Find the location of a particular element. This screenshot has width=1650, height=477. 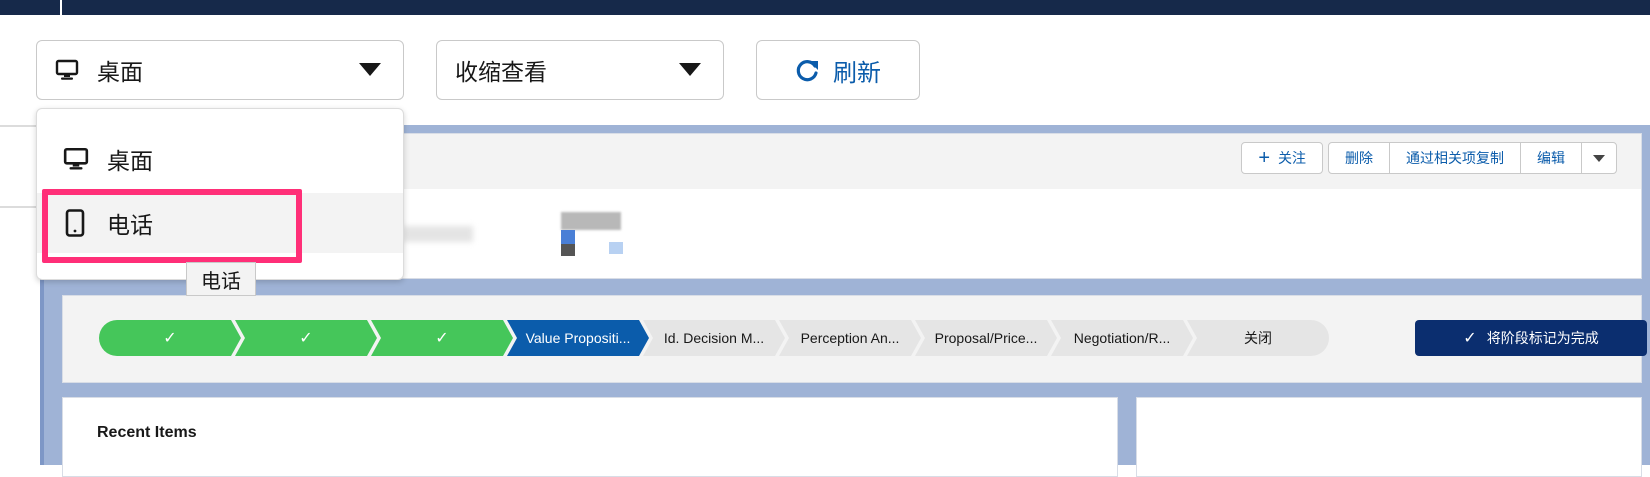

record-action-buttons: + 关注 删除 通过相关项复制 编辑 is located at coordinates (1429, 158).